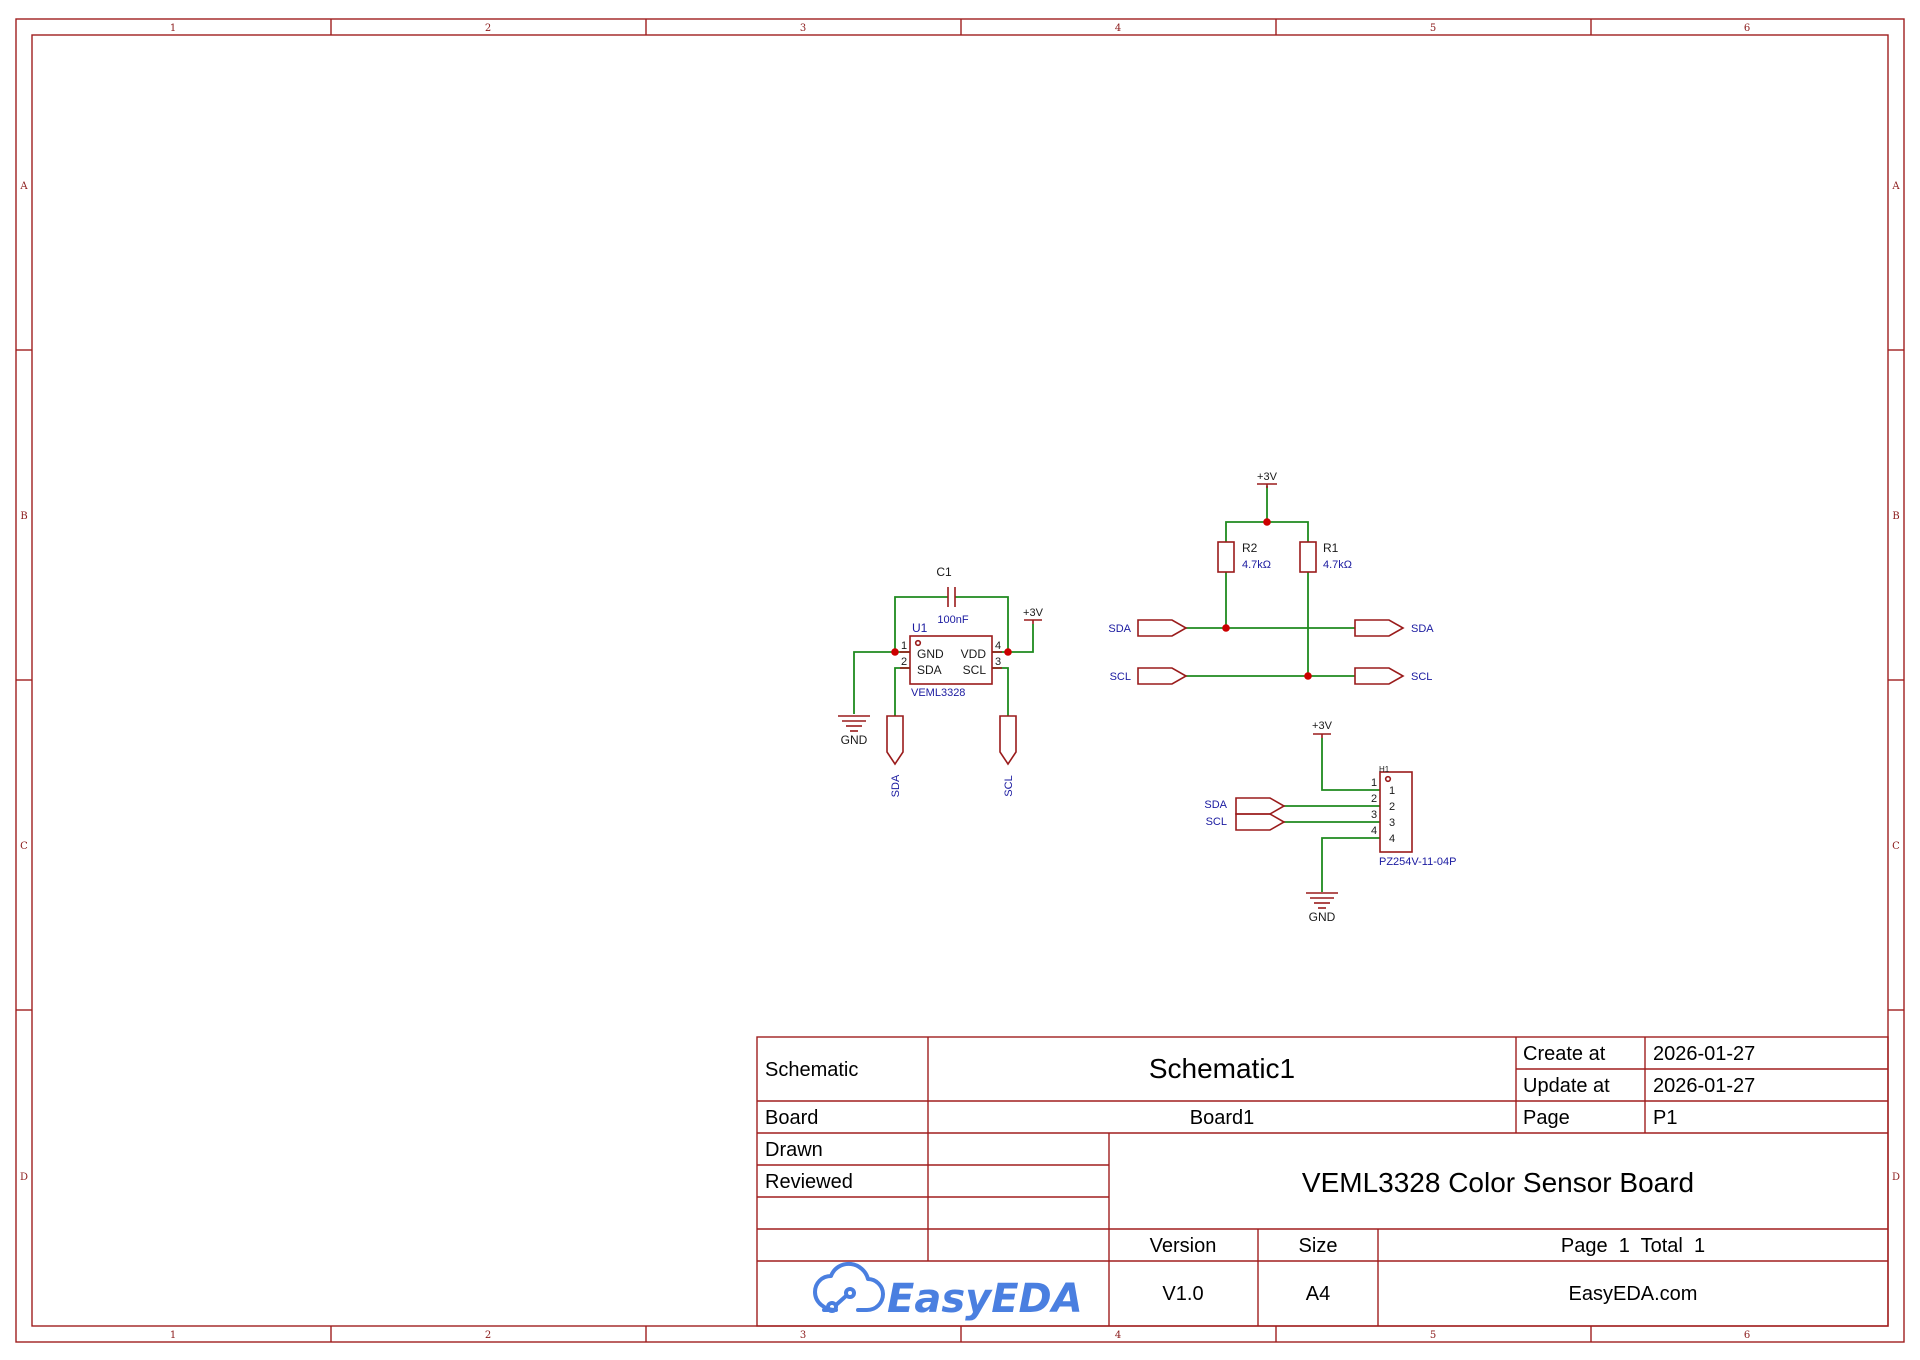 The image size is (1920, 1360). I want to click on h1-pin-num-outer-2: 2, so click(1374, 799).